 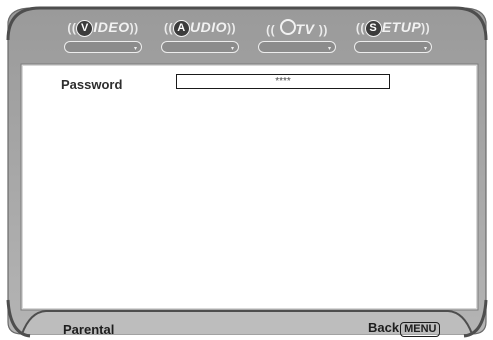 I want to click on tab-video-bar: ▾, so click(x=103, y=47).